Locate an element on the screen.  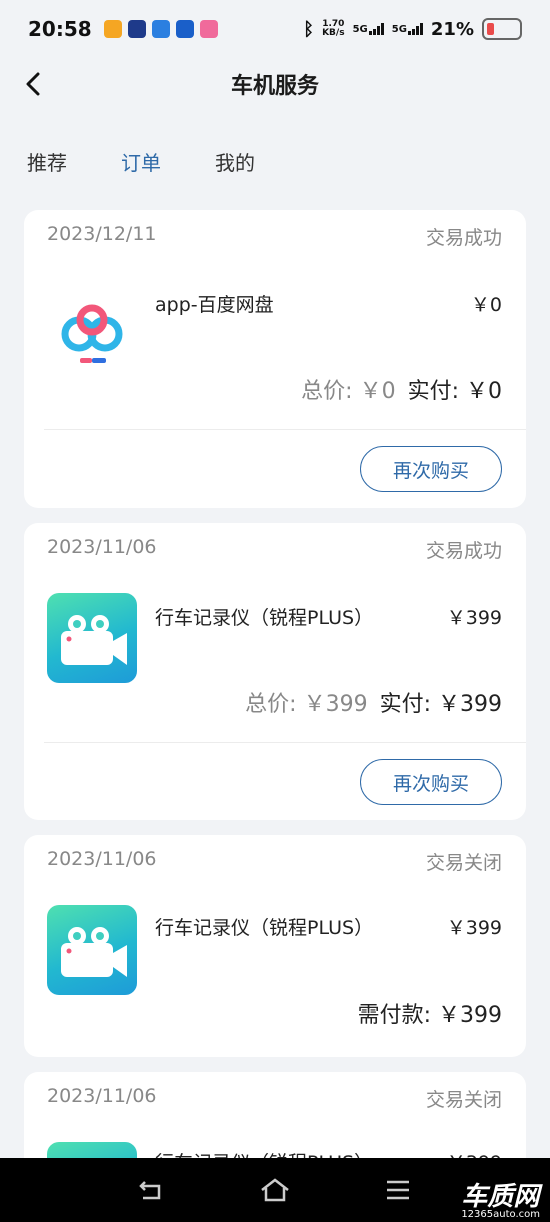
nav-home-button is located at coordinates (275, 1190).